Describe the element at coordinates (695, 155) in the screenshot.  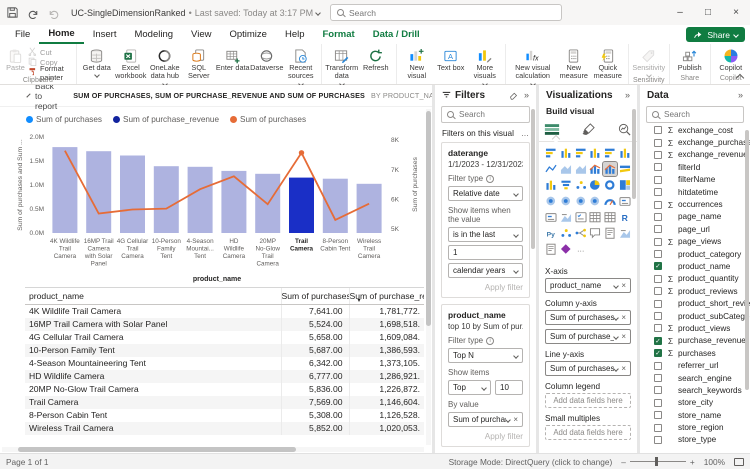
I see `field-row-exchange-revenue: Σexchange_revenue` at that location.